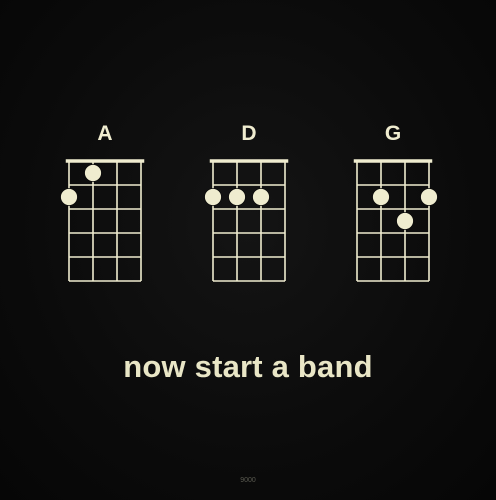 Image resolution: width=496 pixels, height=500 pixels. I want to click on chord-name: D, so click(249, 133).